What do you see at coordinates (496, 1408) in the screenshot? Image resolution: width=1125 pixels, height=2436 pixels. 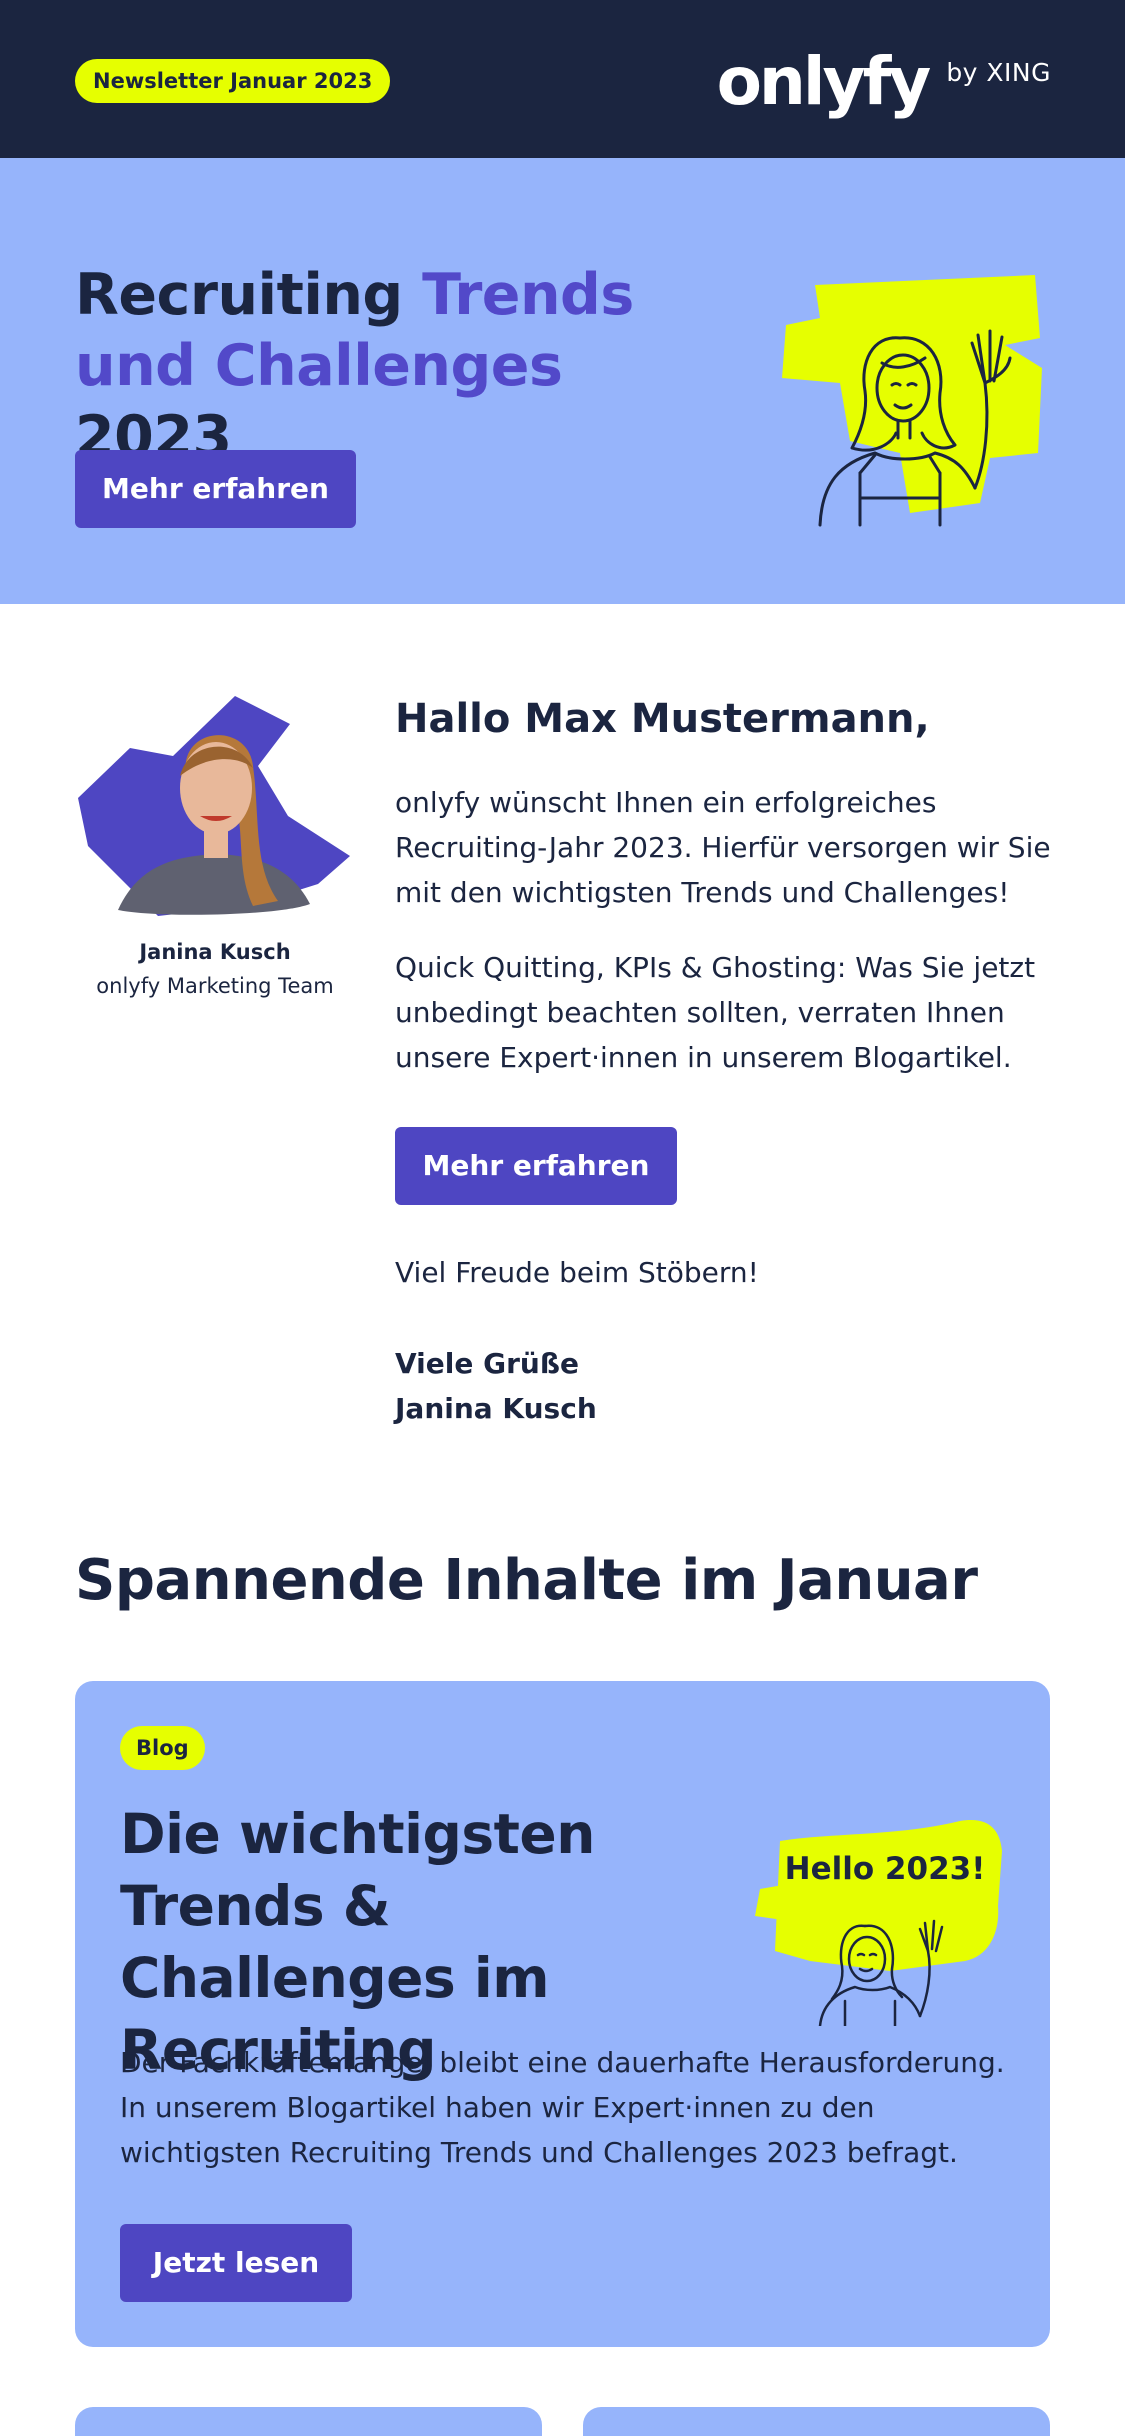 I see `signature-name: Janina Kusch` at bounding box center [496, 1408].